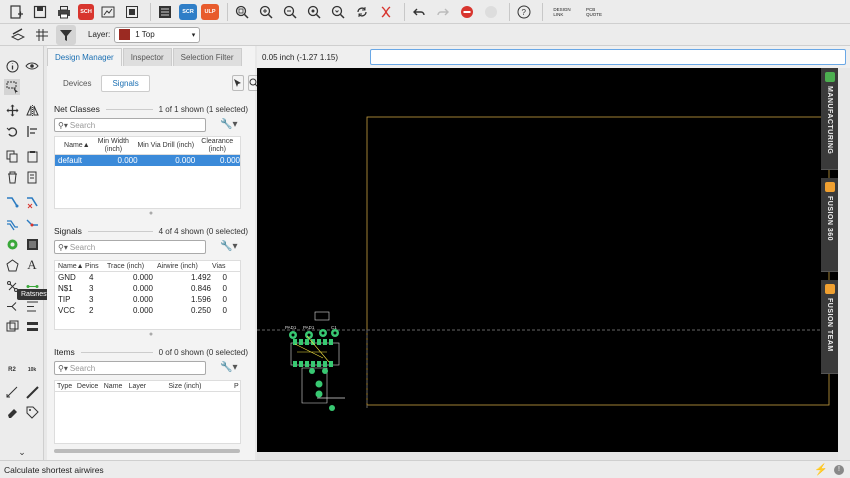  Describe the element at coordinates (147, 277) in the screenshot. I see `table-row: GND 4 0.000 1.492 0` at that location.